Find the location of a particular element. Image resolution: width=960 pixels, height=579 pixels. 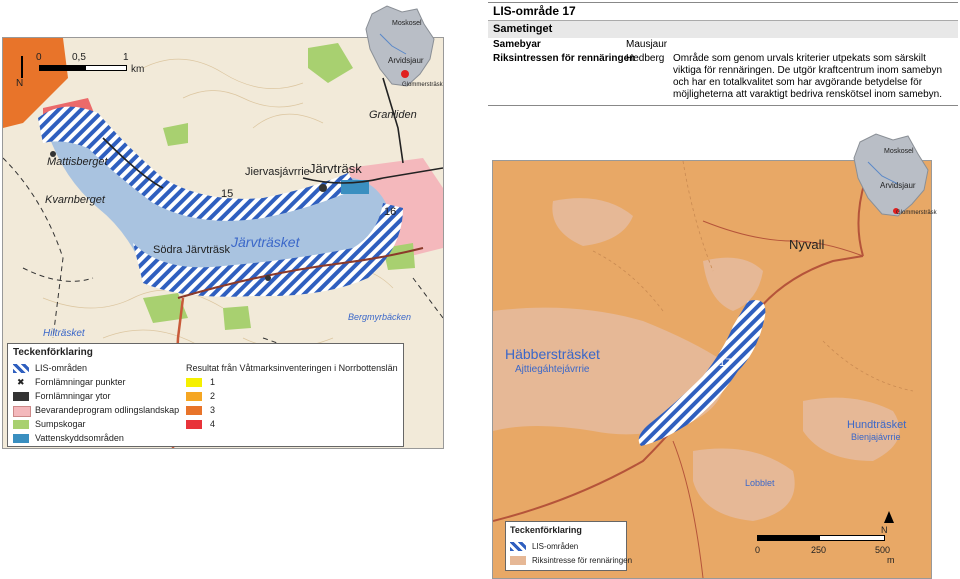

scale2-tick-250: 250 is located at coordinates (819, 550).